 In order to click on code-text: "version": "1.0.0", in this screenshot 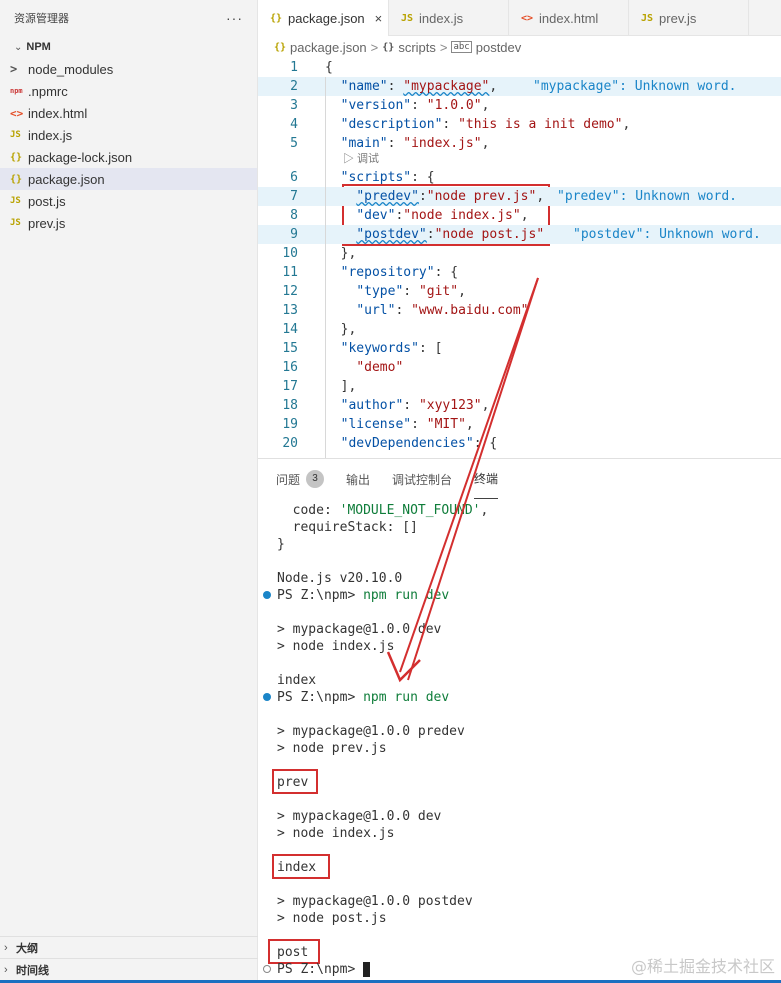, I will do `click(415, 105)`.